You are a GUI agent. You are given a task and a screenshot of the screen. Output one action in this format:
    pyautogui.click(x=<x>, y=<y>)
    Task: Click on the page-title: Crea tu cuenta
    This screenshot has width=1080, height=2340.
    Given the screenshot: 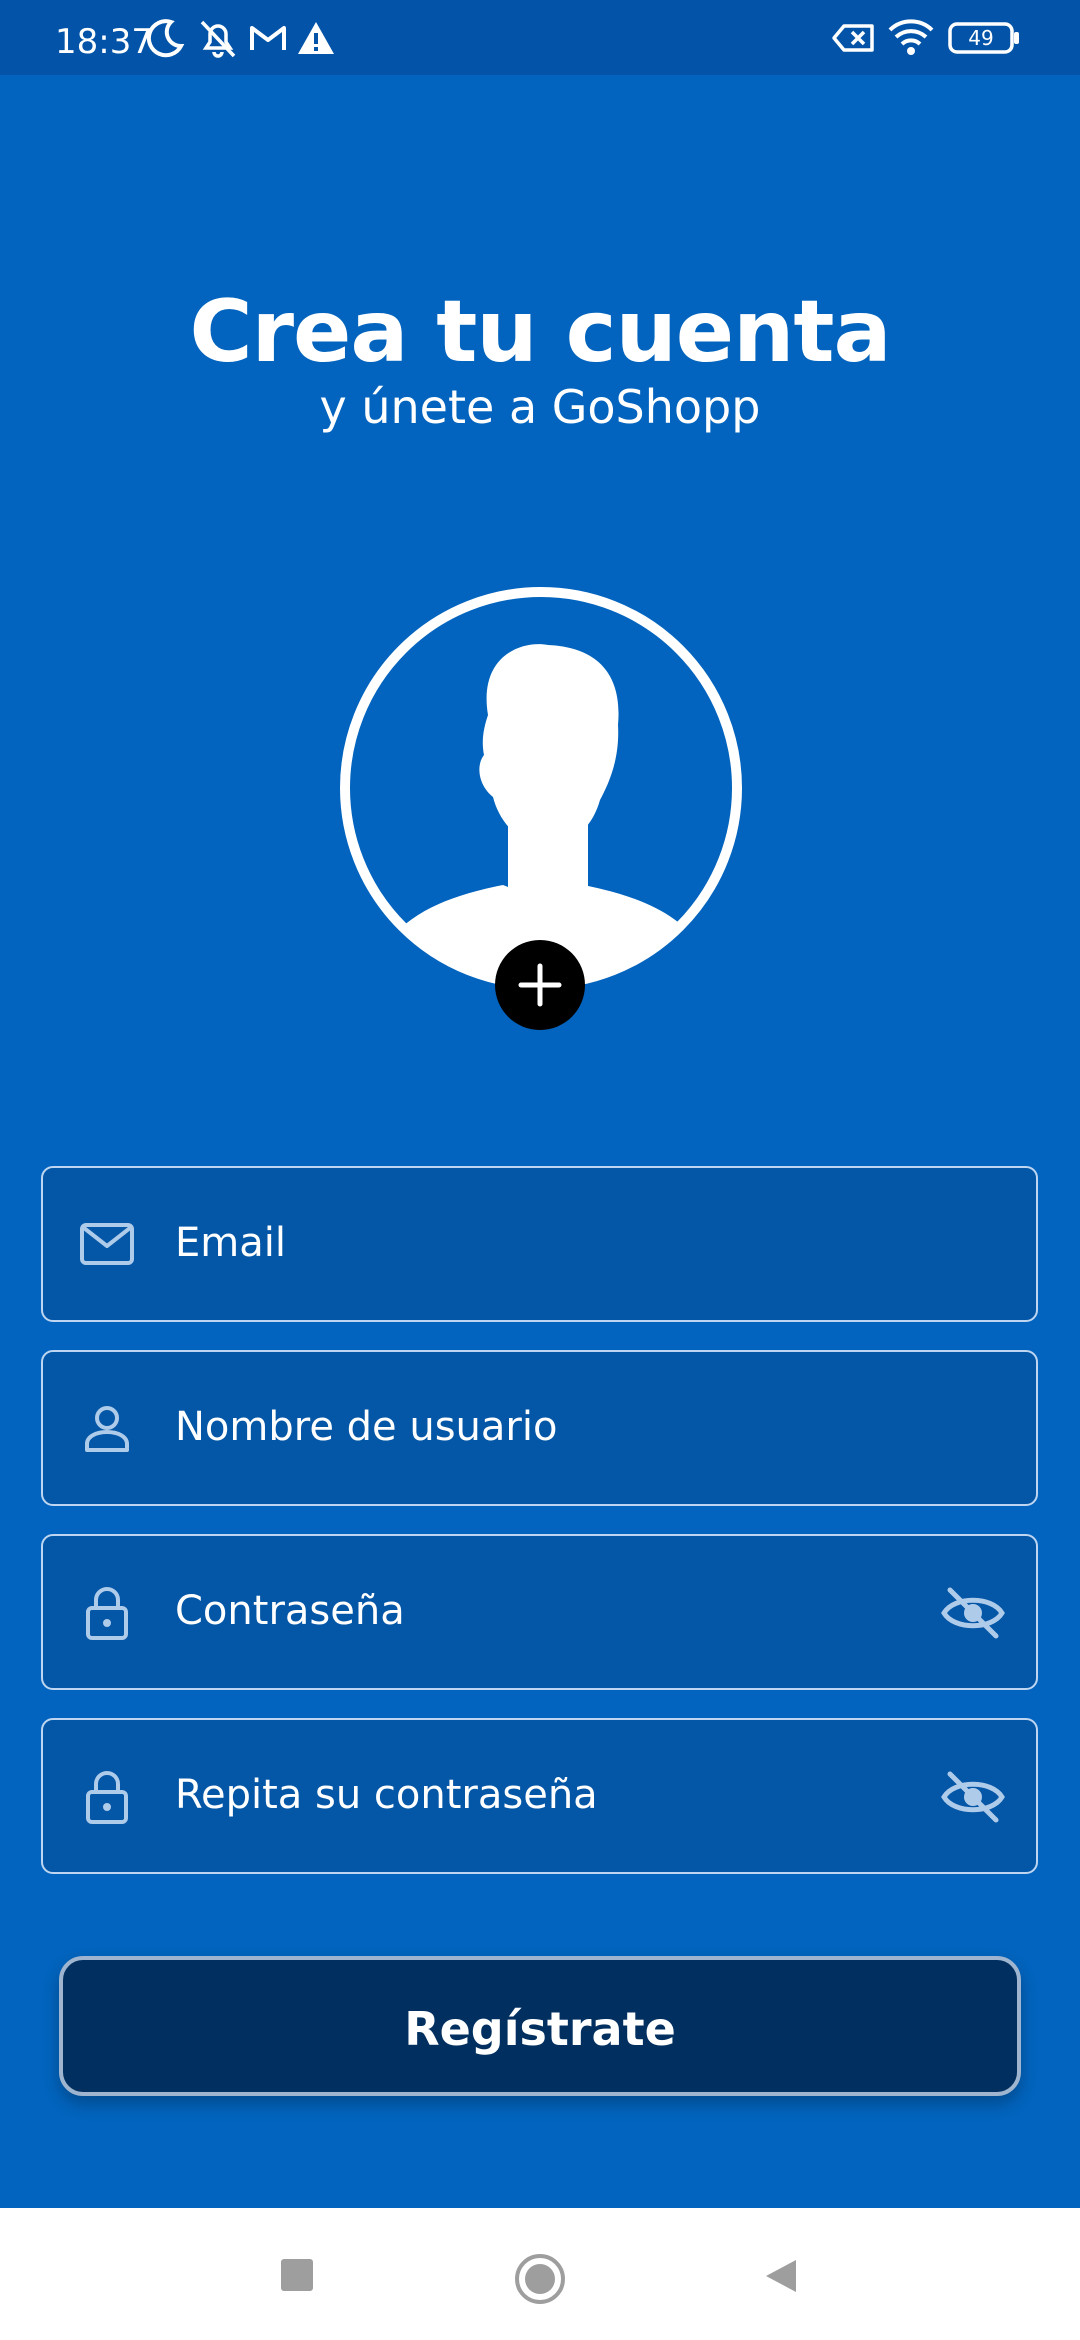 What is the action you would take?
    pyautogui.click(x=540, y=332)
    